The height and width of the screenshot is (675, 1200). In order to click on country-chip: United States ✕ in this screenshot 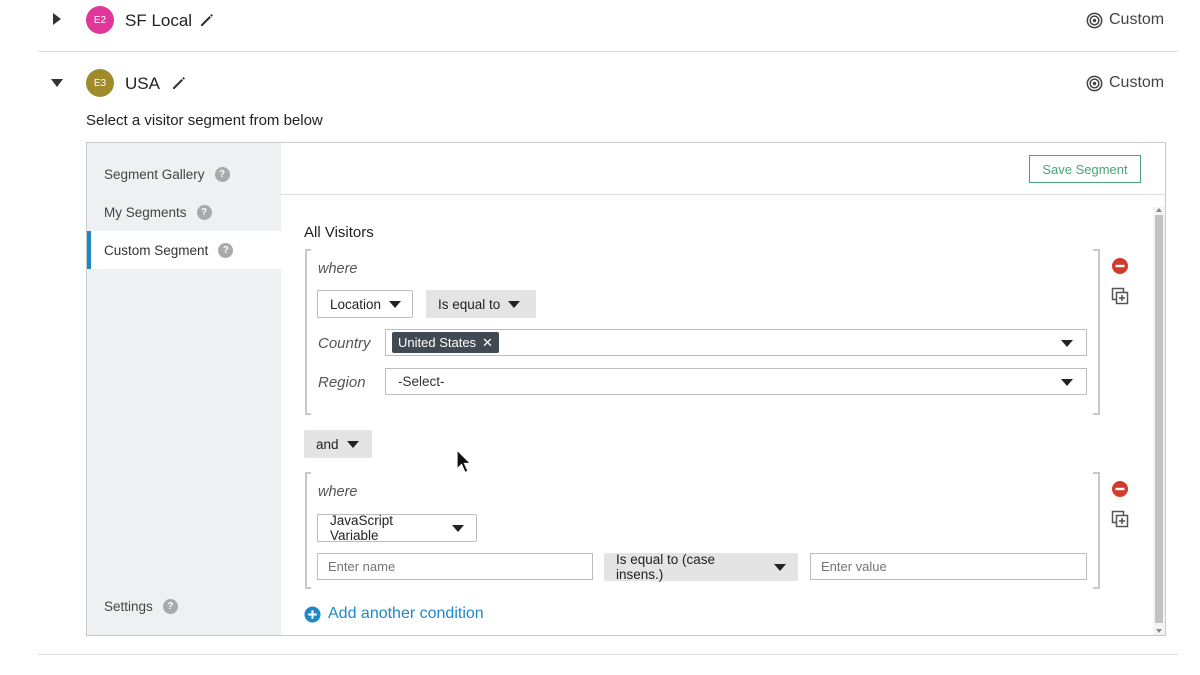, I will do `click(445, 342)`.